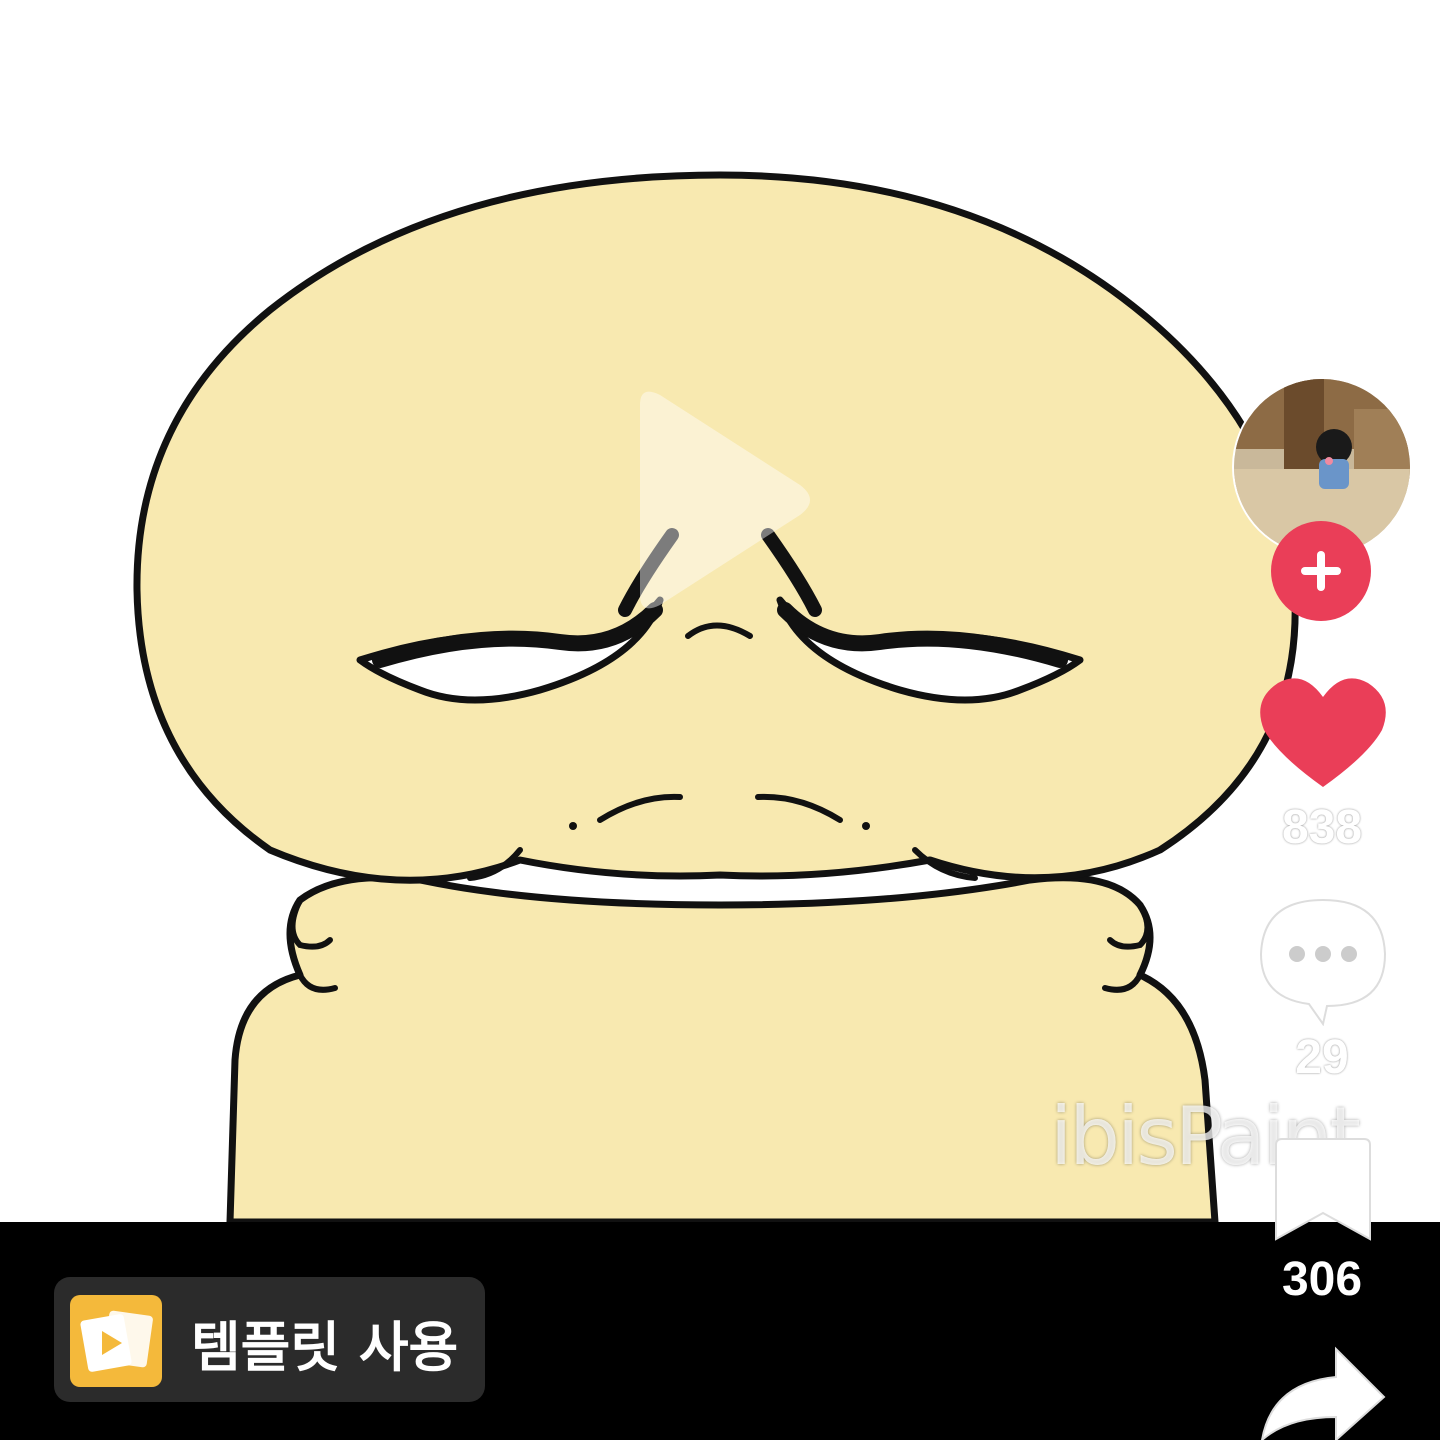 This screenshot has height=1440, width=1440. Describe the element at coordinates (1323, 1190) in the screenshot. I see `bookmark-icon` at that location.